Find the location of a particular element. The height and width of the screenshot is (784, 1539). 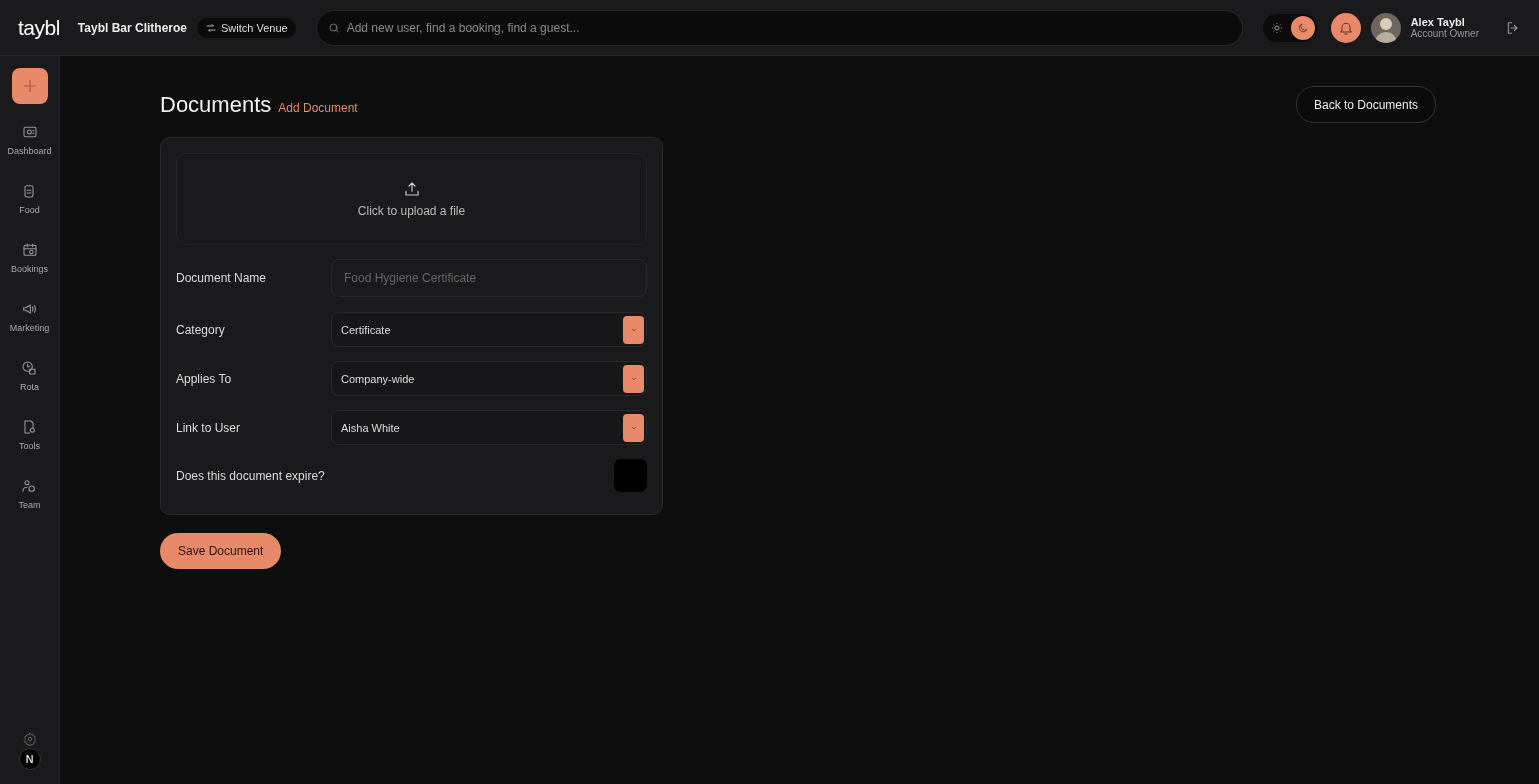

field-label: Applies To is located at coordinates (204, 378).